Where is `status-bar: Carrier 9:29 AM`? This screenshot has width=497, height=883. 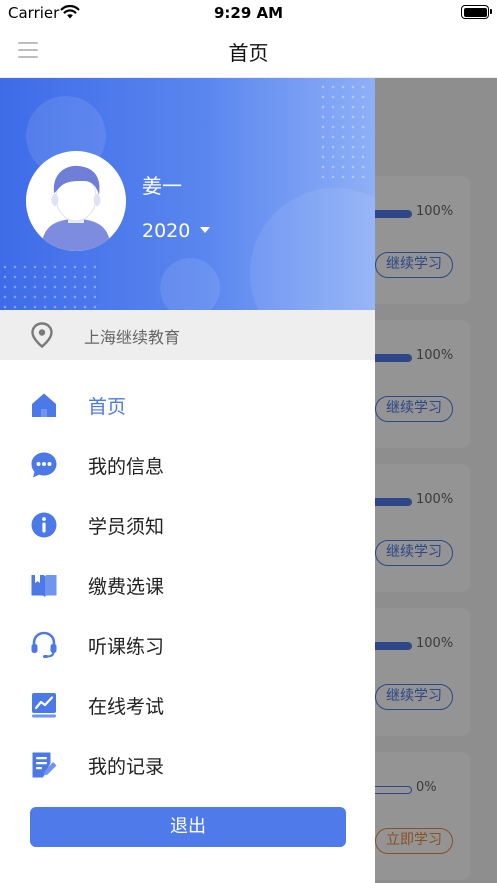
status-bar: Carrier 9:29 AM is located at coordinates (248, 13).